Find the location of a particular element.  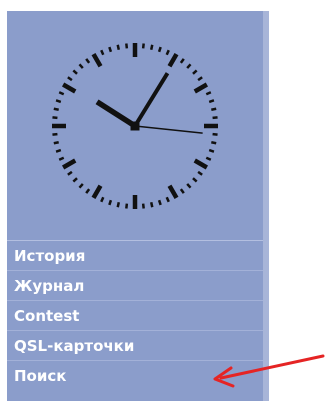

menu-item-history: История is located at coordinates (135, 255).